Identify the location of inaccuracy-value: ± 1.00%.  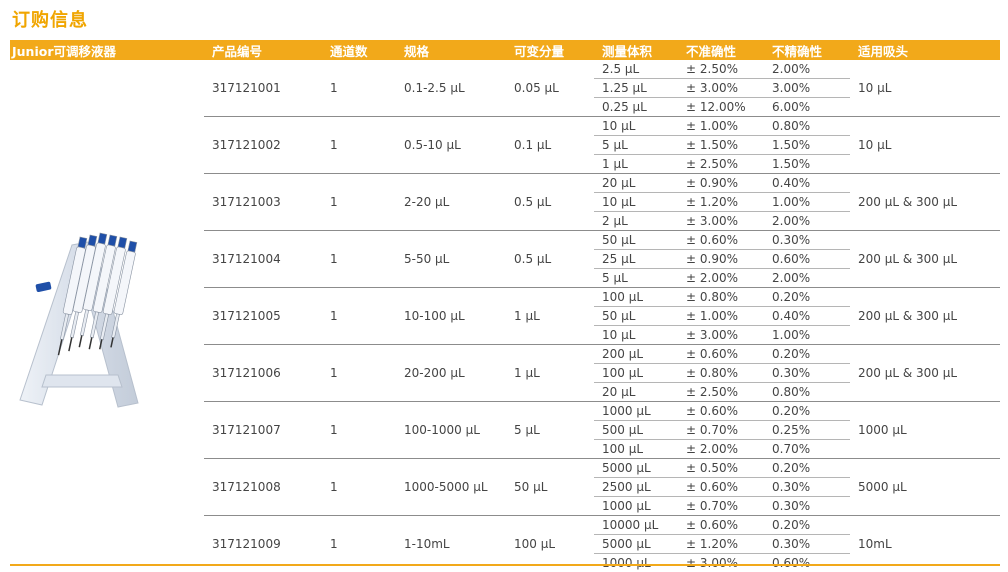
(721, 126).